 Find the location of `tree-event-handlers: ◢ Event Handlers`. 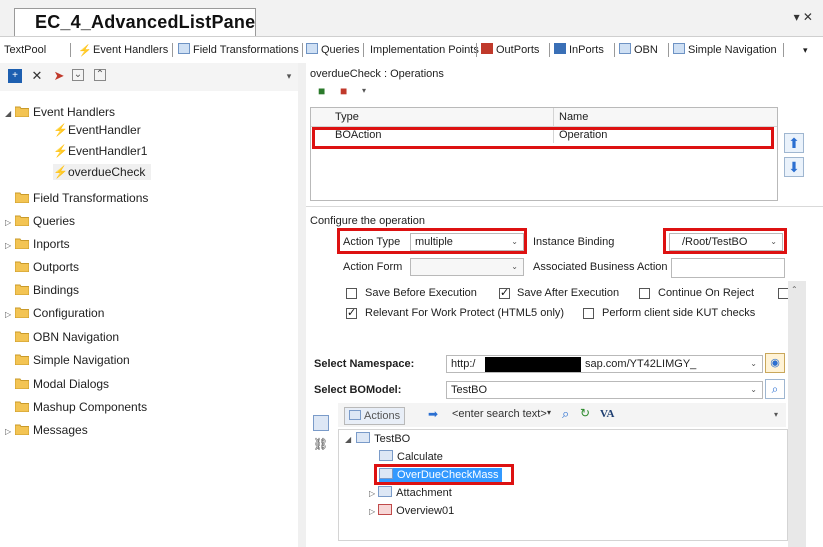

tree-event-handlers: ◢ Event Handlers is located at coordinates (60, 113).